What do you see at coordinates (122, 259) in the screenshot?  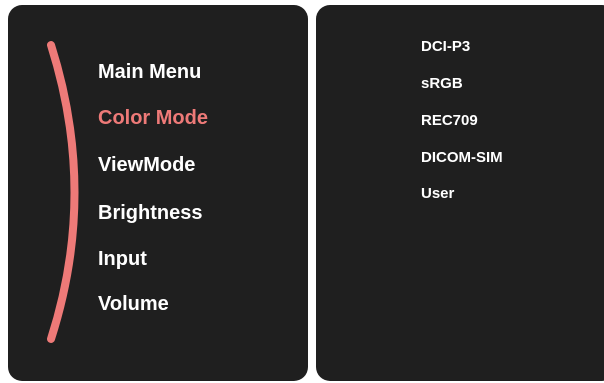 I see `menu-item-input: Input` at bounding box center [122, 259].